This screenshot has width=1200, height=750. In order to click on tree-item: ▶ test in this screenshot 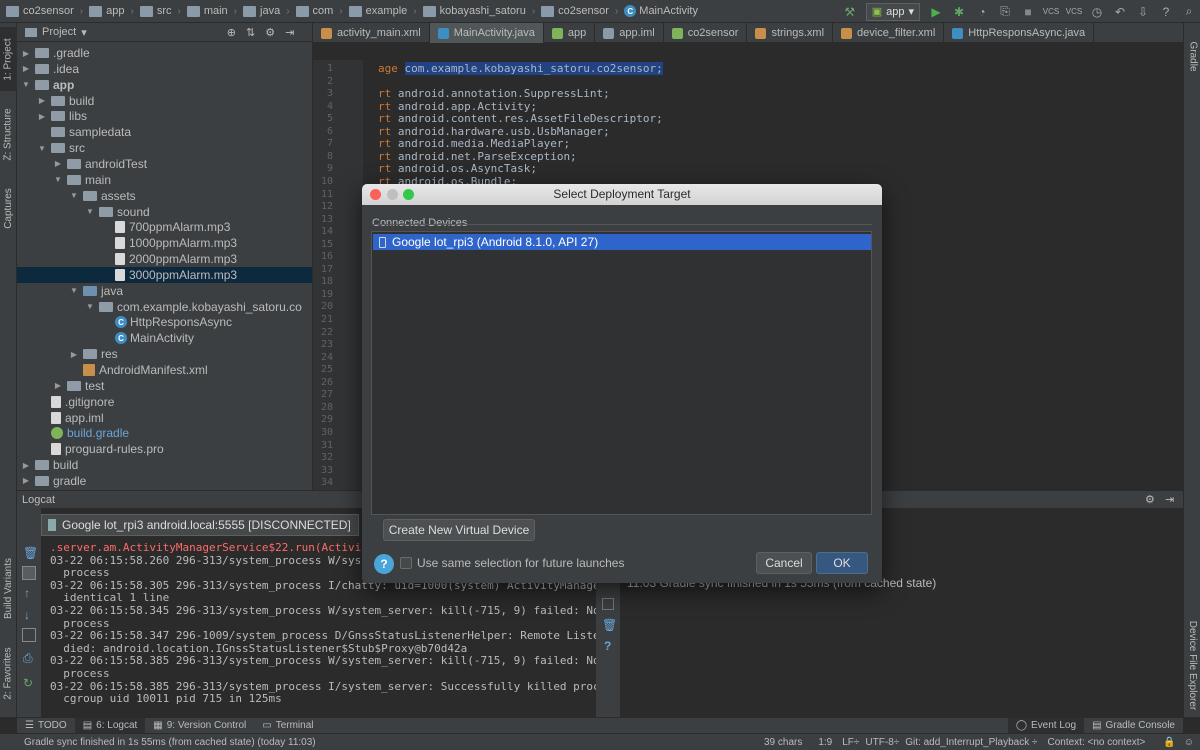, I will do `click(164, 386)`.